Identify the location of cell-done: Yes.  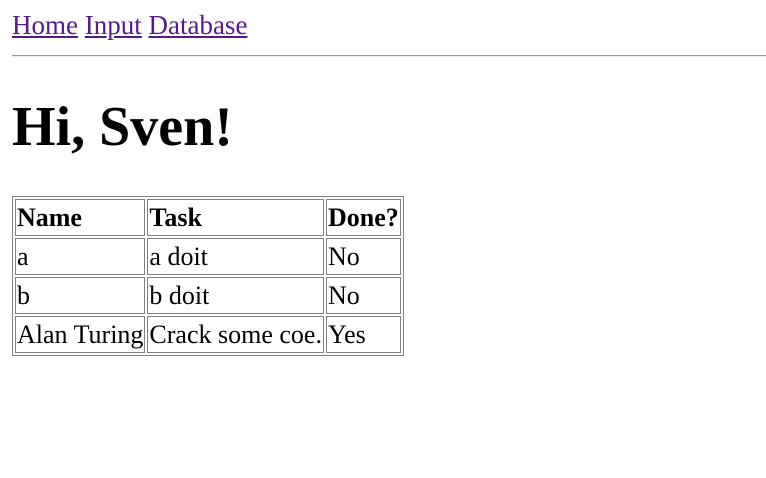
(363, 334).